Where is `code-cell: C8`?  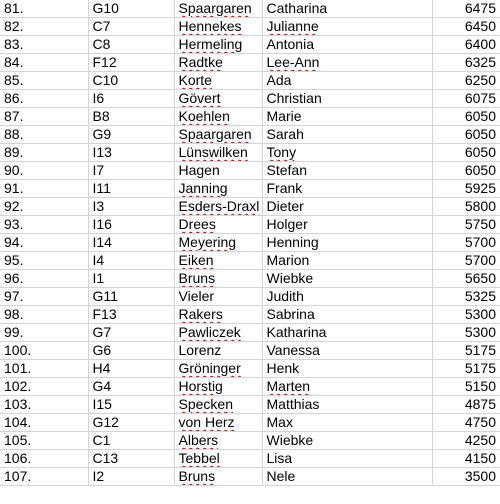 code-cell: C8 is located at coordinates (131, 45).